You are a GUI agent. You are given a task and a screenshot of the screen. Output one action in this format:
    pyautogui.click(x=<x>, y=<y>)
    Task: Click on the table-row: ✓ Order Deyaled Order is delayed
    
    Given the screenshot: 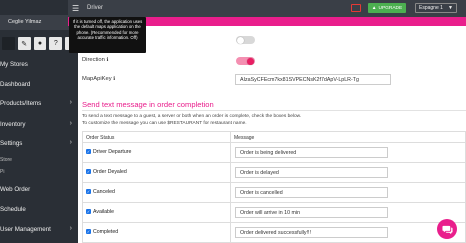 What is the action you would take?
    pyautogui.click(x=274, y=173)
    